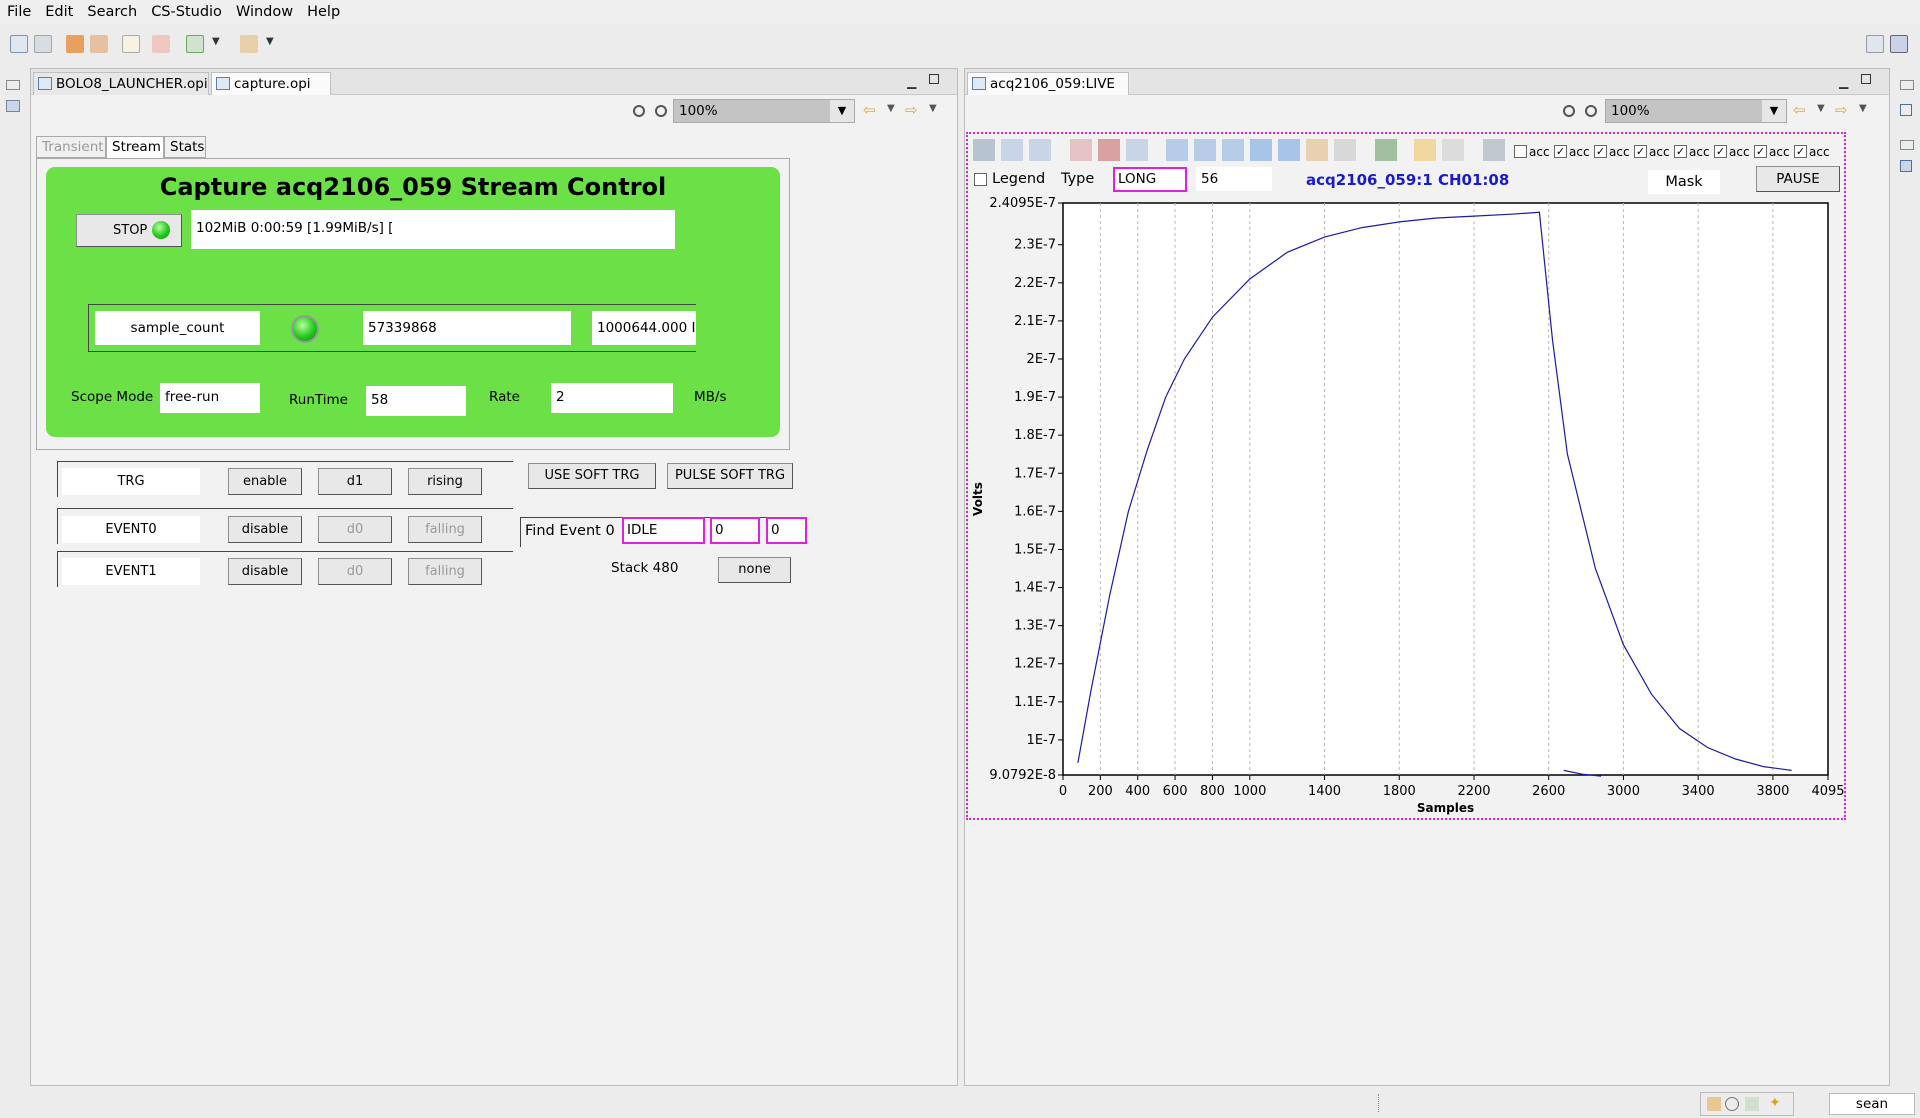 This screenshot has width=1920, height=1118. I want to click on menu-file: File, so click(19, 12).